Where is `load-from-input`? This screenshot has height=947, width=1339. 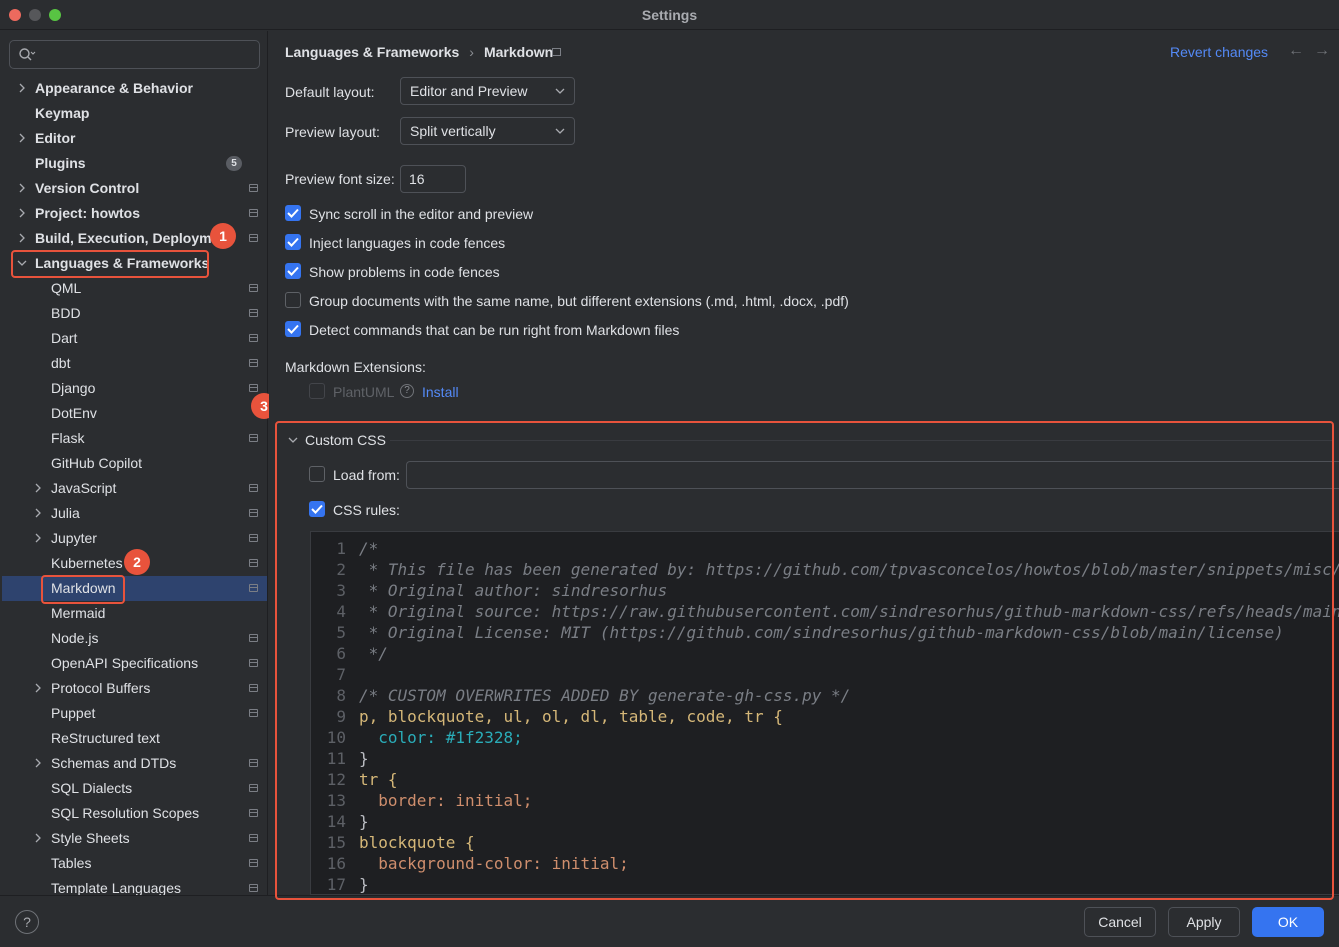
load-from-input is located at coordinates (872, 475).